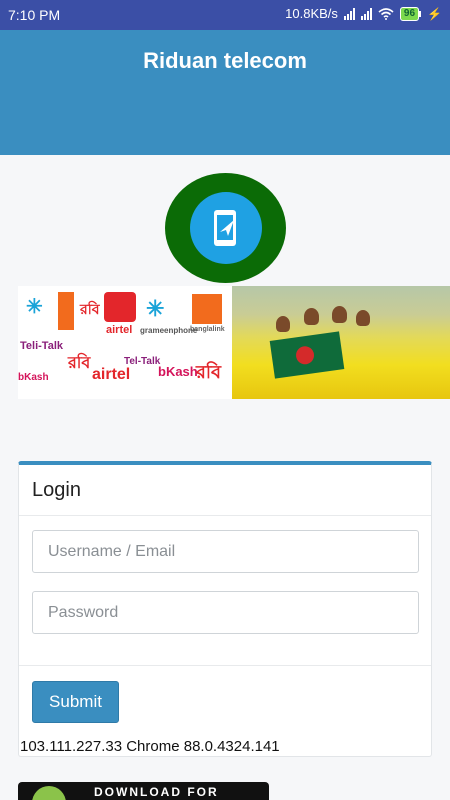  What do you see at coordinates (49, 793) in the screenshot?
I see `android-icon` at bounding box center [49, 793].